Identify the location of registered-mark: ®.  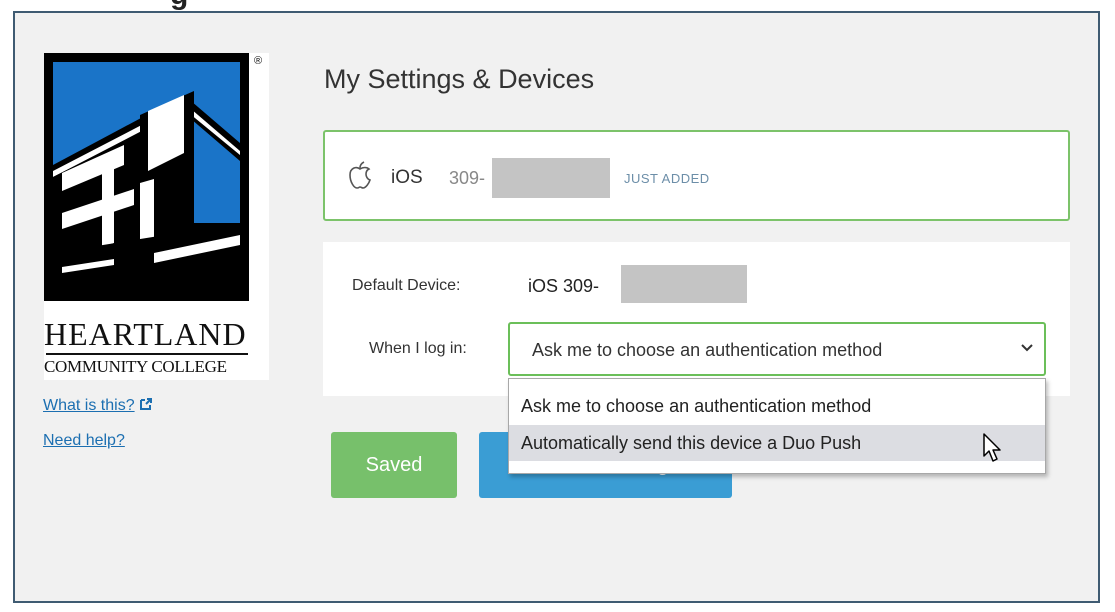
(258, 61).